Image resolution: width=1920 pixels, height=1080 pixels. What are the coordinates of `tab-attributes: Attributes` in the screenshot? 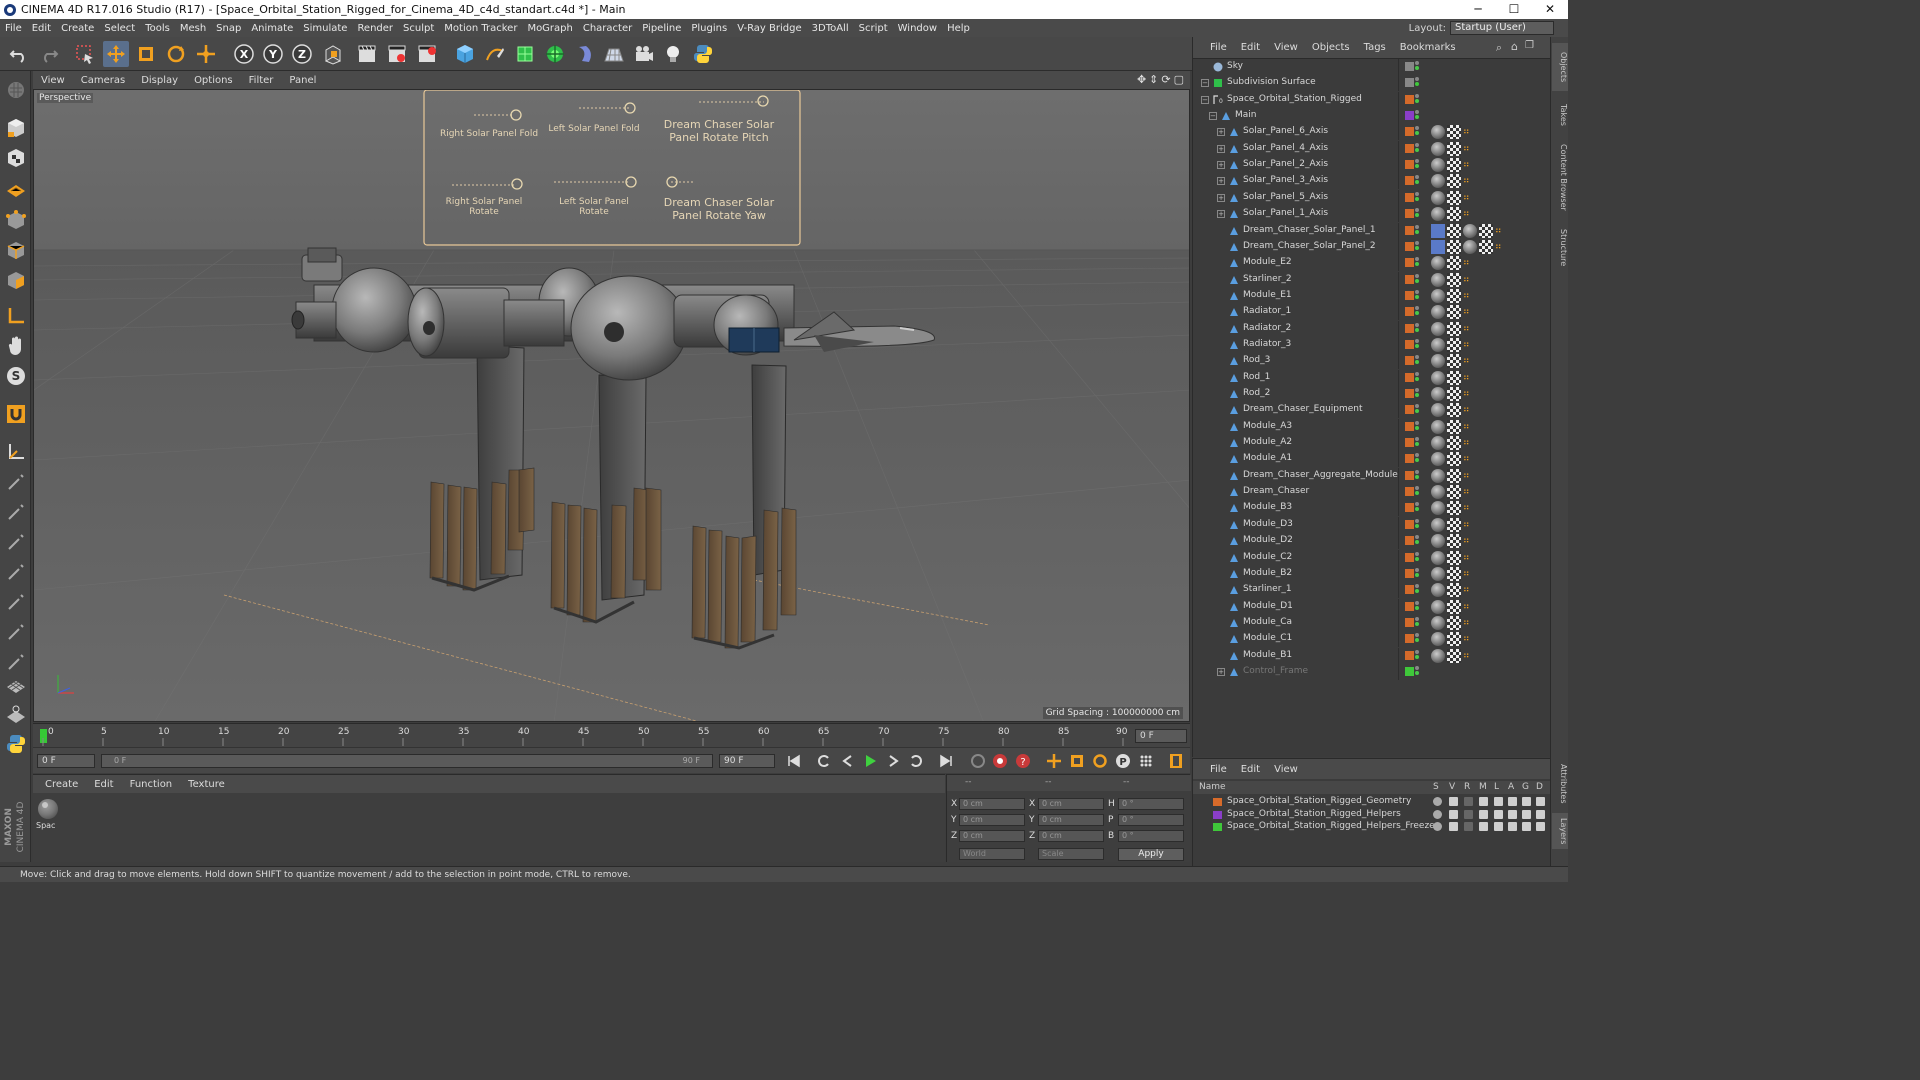 It's located at (1560, 784).